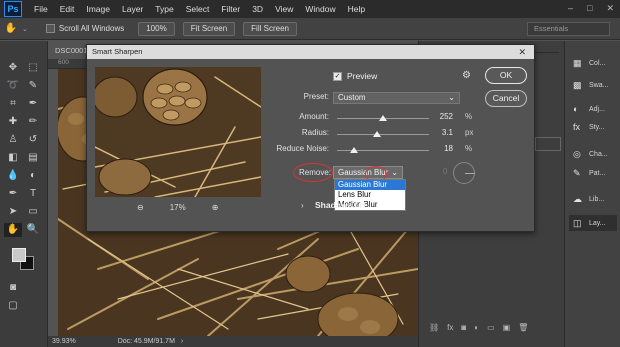  Describe the element at coordinates (11, 28) in the screenshot. I see `hand-tool-icon: ✋` at that location.